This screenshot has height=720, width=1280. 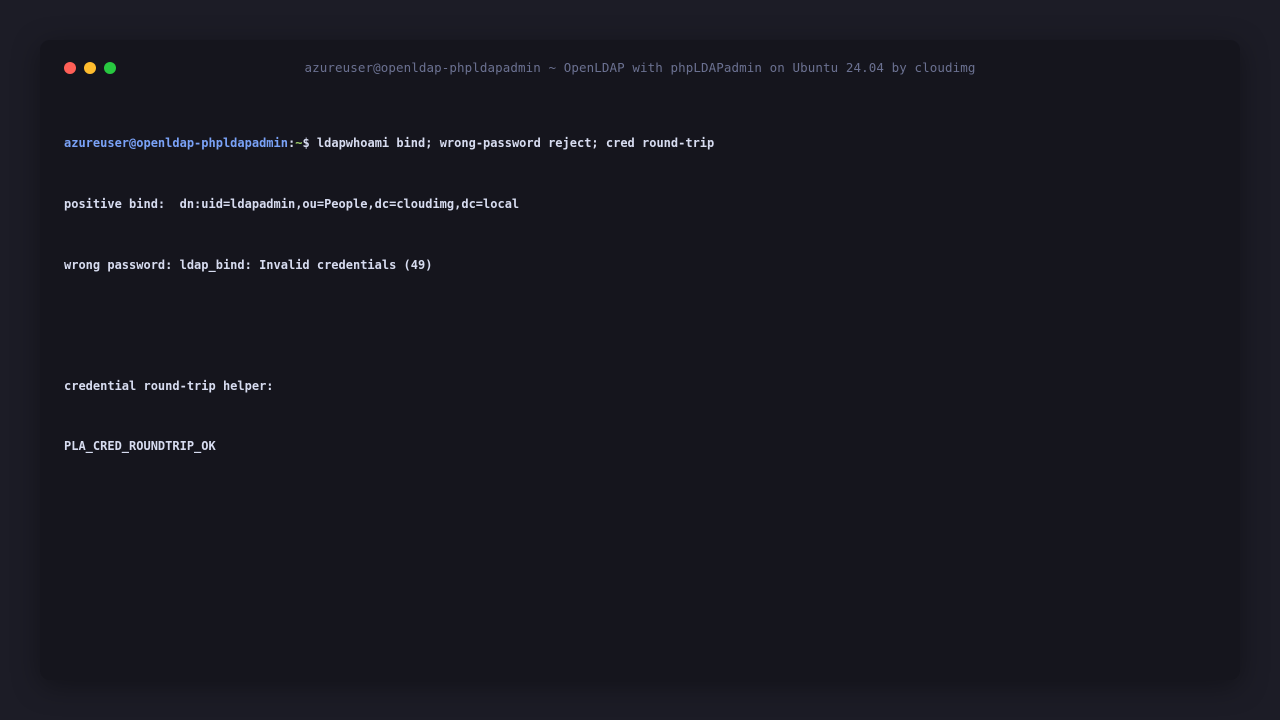 What do you see at coordinates (140, 446) in the screenshot?
I see `output-line: PLA_CRED_ROUNDTRIP_OK` at bounding box center [140, 446].